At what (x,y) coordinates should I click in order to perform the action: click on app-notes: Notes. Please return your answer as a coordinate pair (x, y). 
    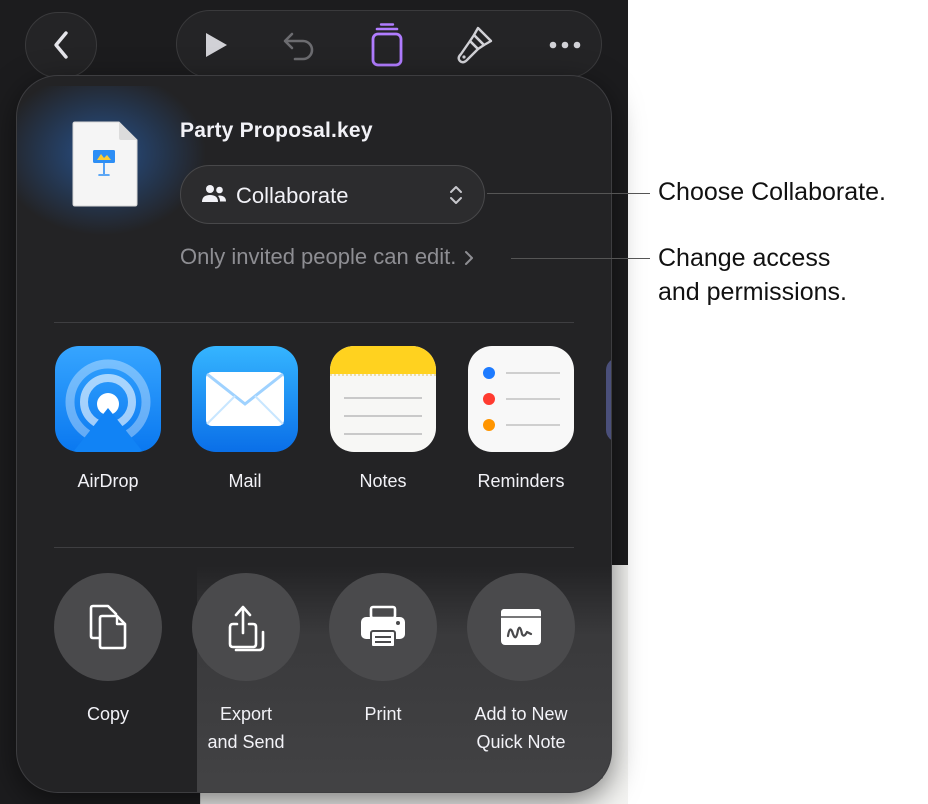
    Looking at the image, I should click on (383, 419).